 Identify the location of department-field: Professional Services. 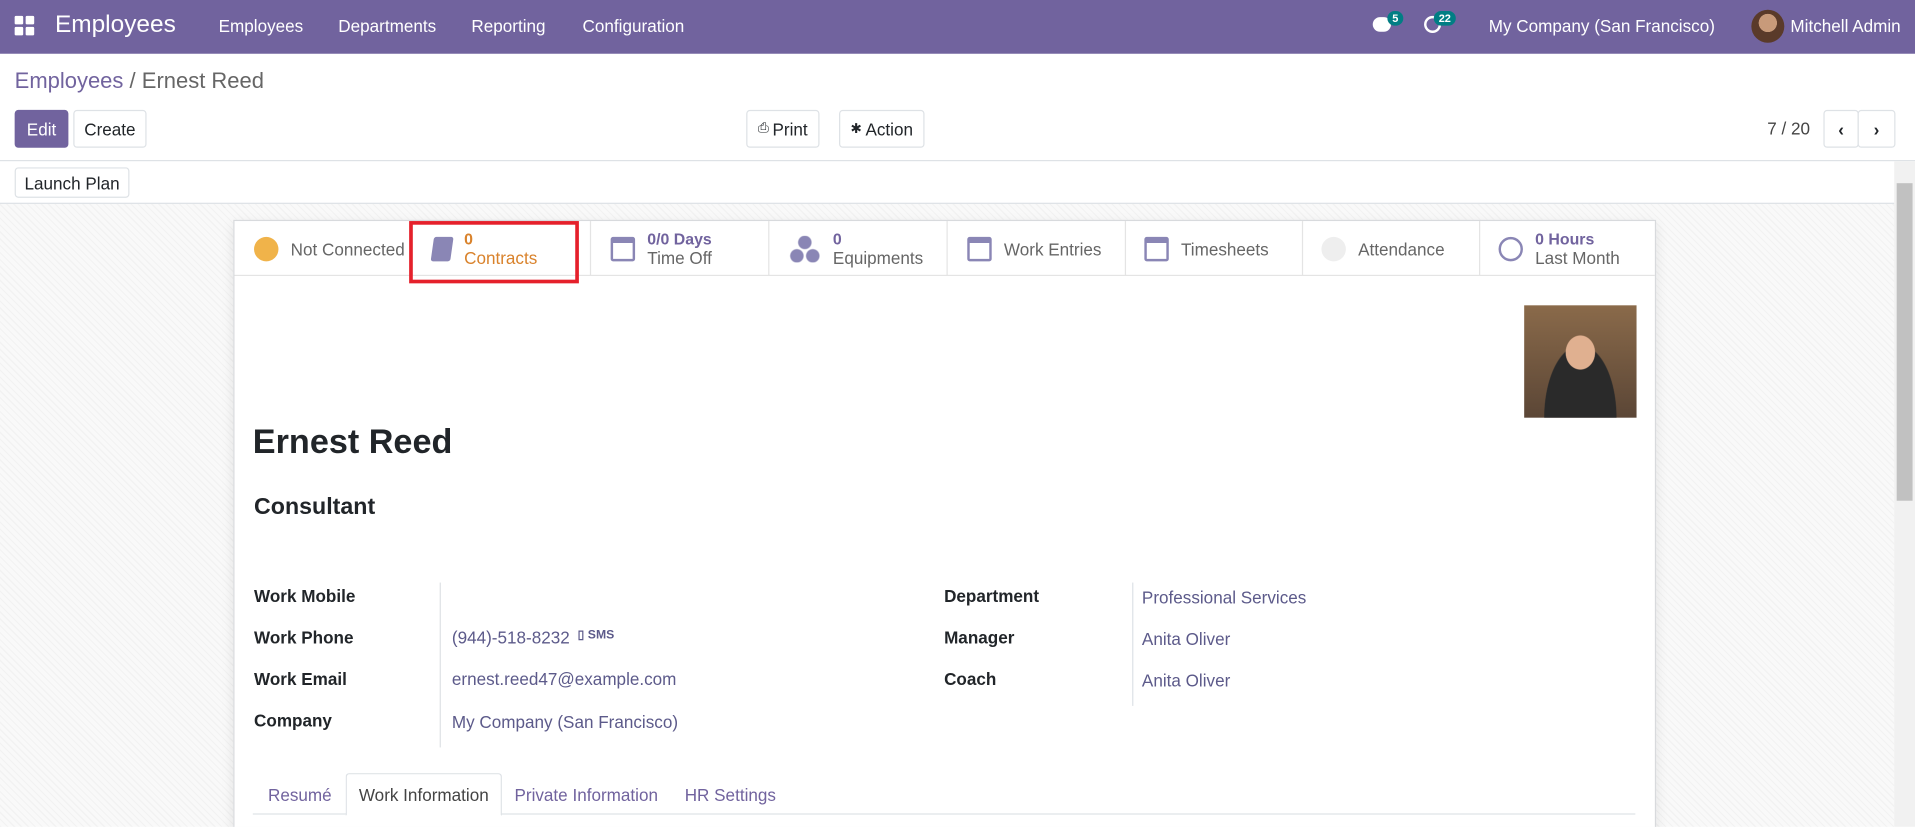
(1224, 597).